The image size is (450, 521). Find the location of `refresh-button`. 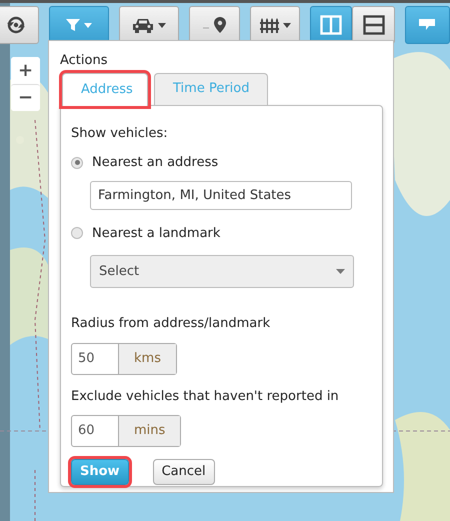

refresh-button is located at coordinates (20, 25).